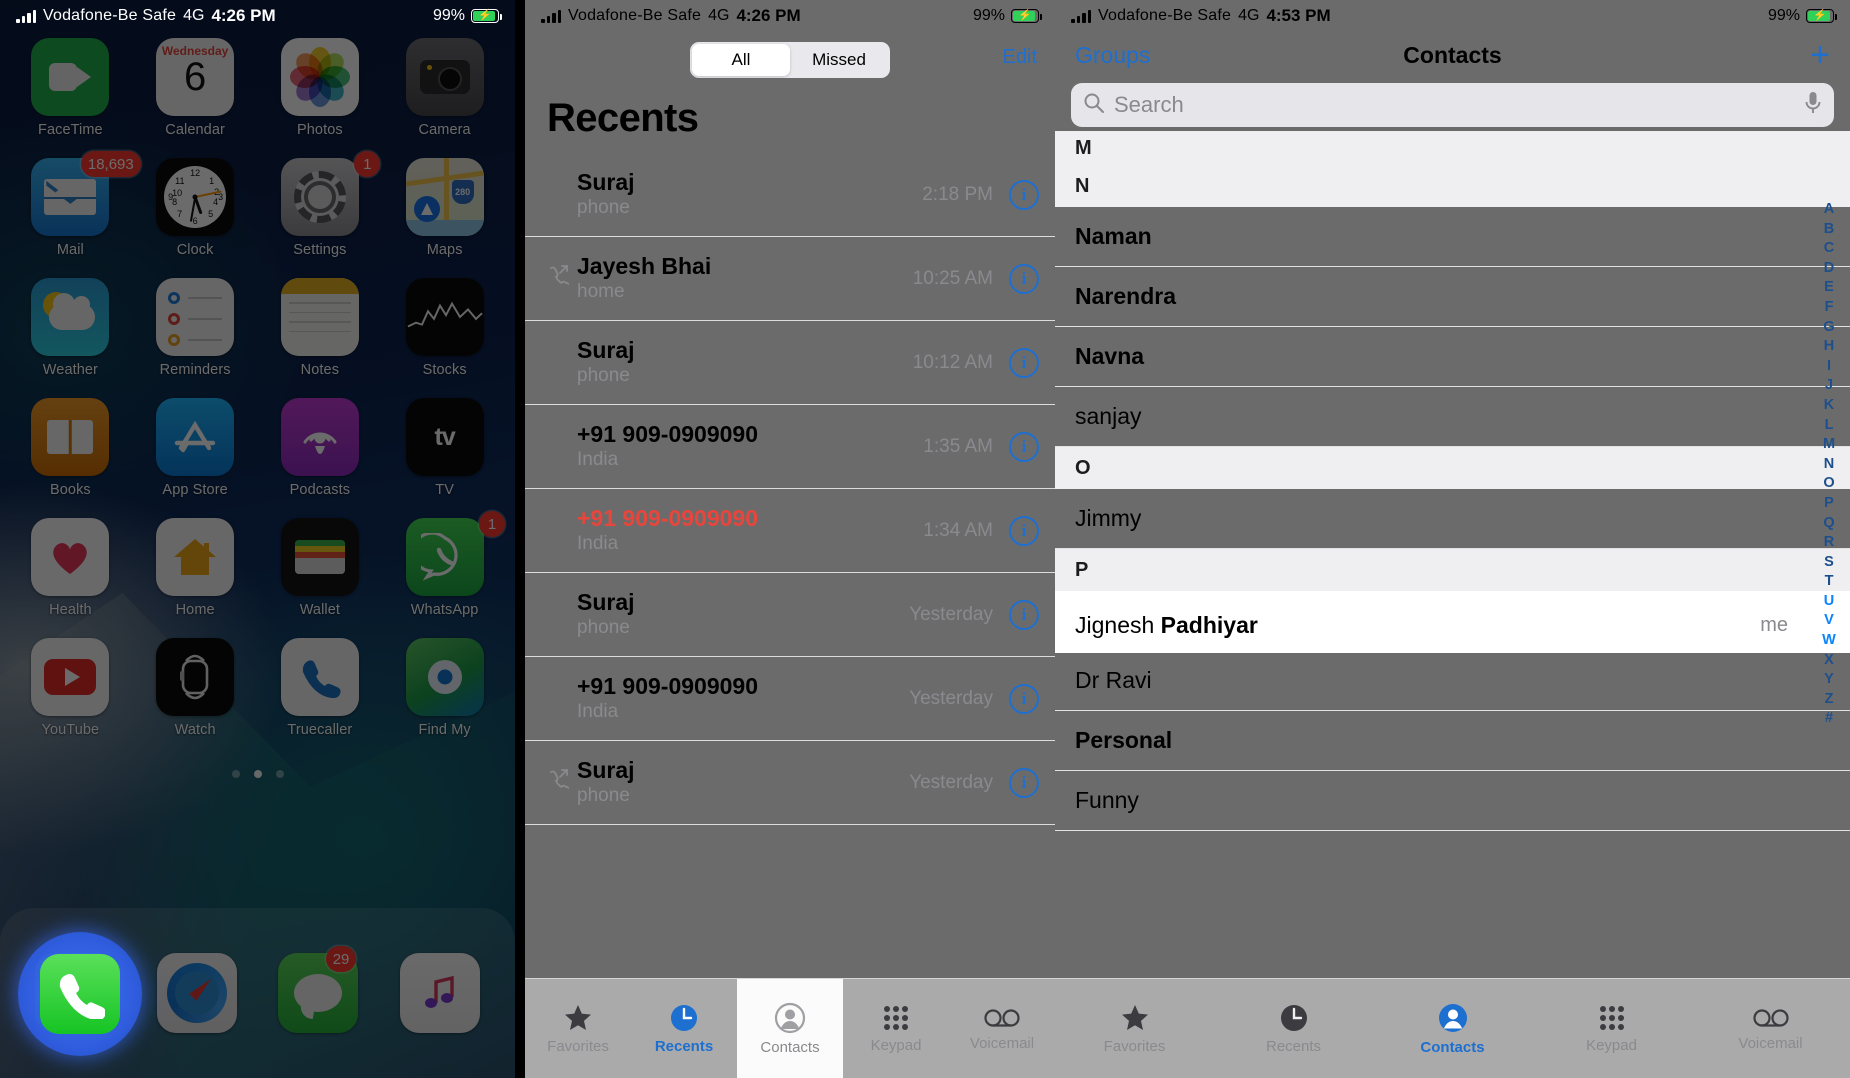  I want to click on index-letter: V, so click(1829, 621).